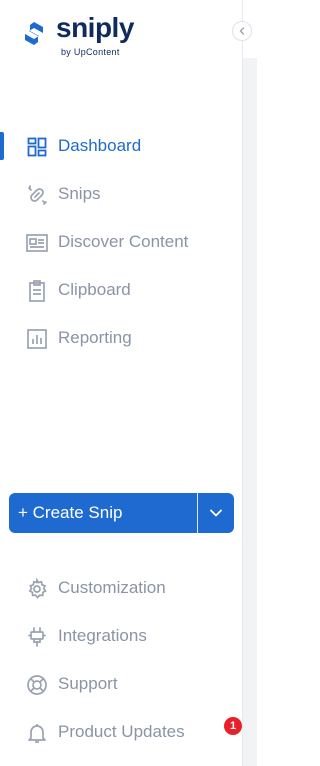 This screenshot has height=766, width=320. I want to click on nav-item-support: Support, so click(121, 684).